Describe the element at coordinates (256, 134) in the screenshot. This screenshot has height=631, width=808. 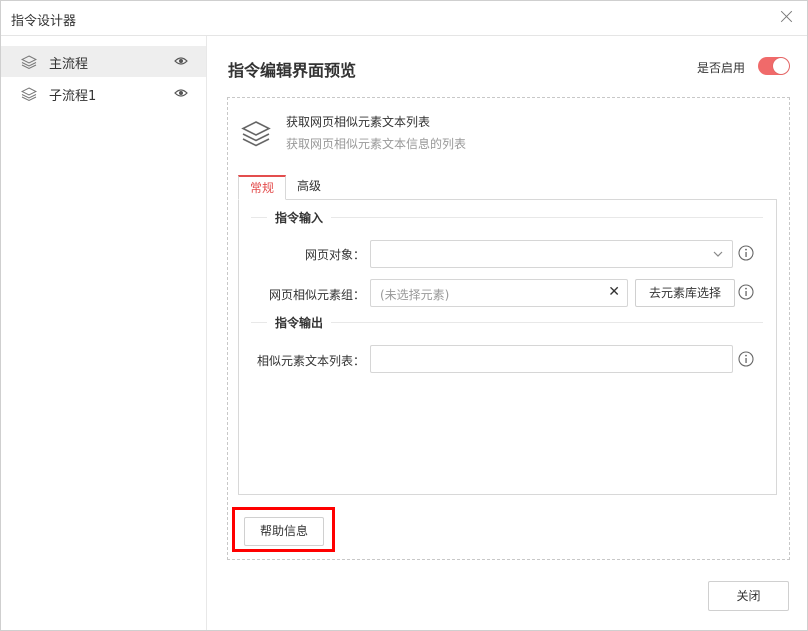
I see `command-layers-icon` at that location.